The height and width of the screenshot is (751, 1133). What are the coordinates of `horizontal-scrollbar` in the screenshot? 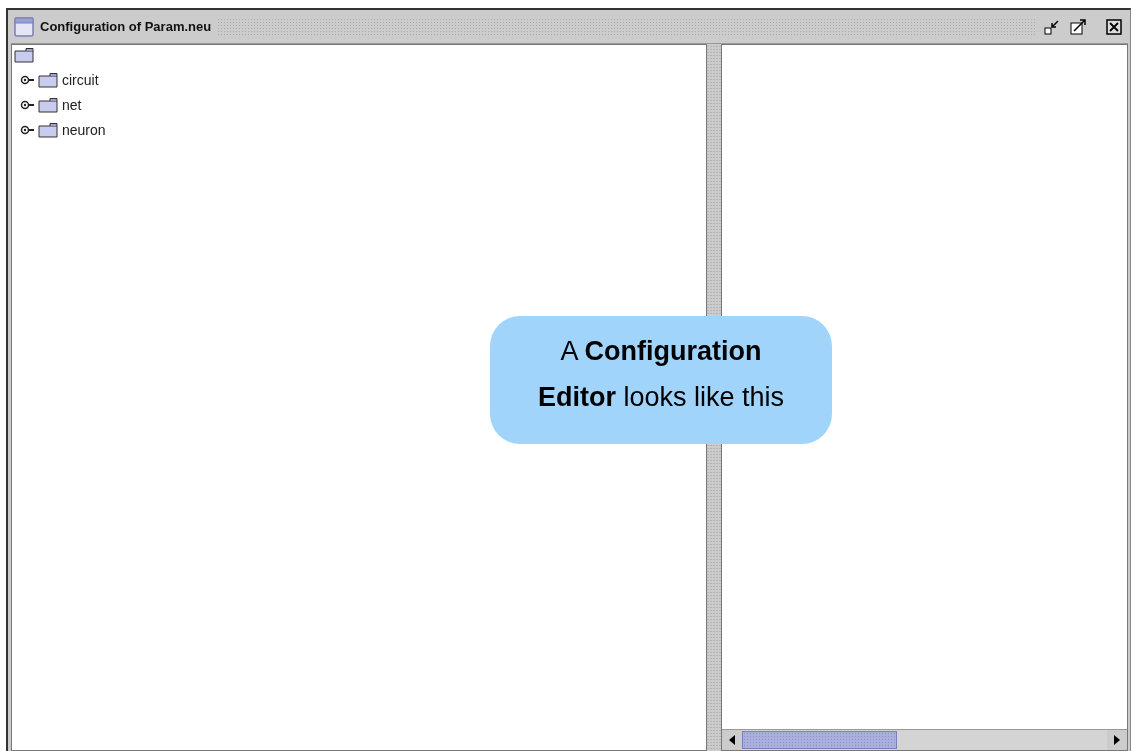 It's located at (924, 739).